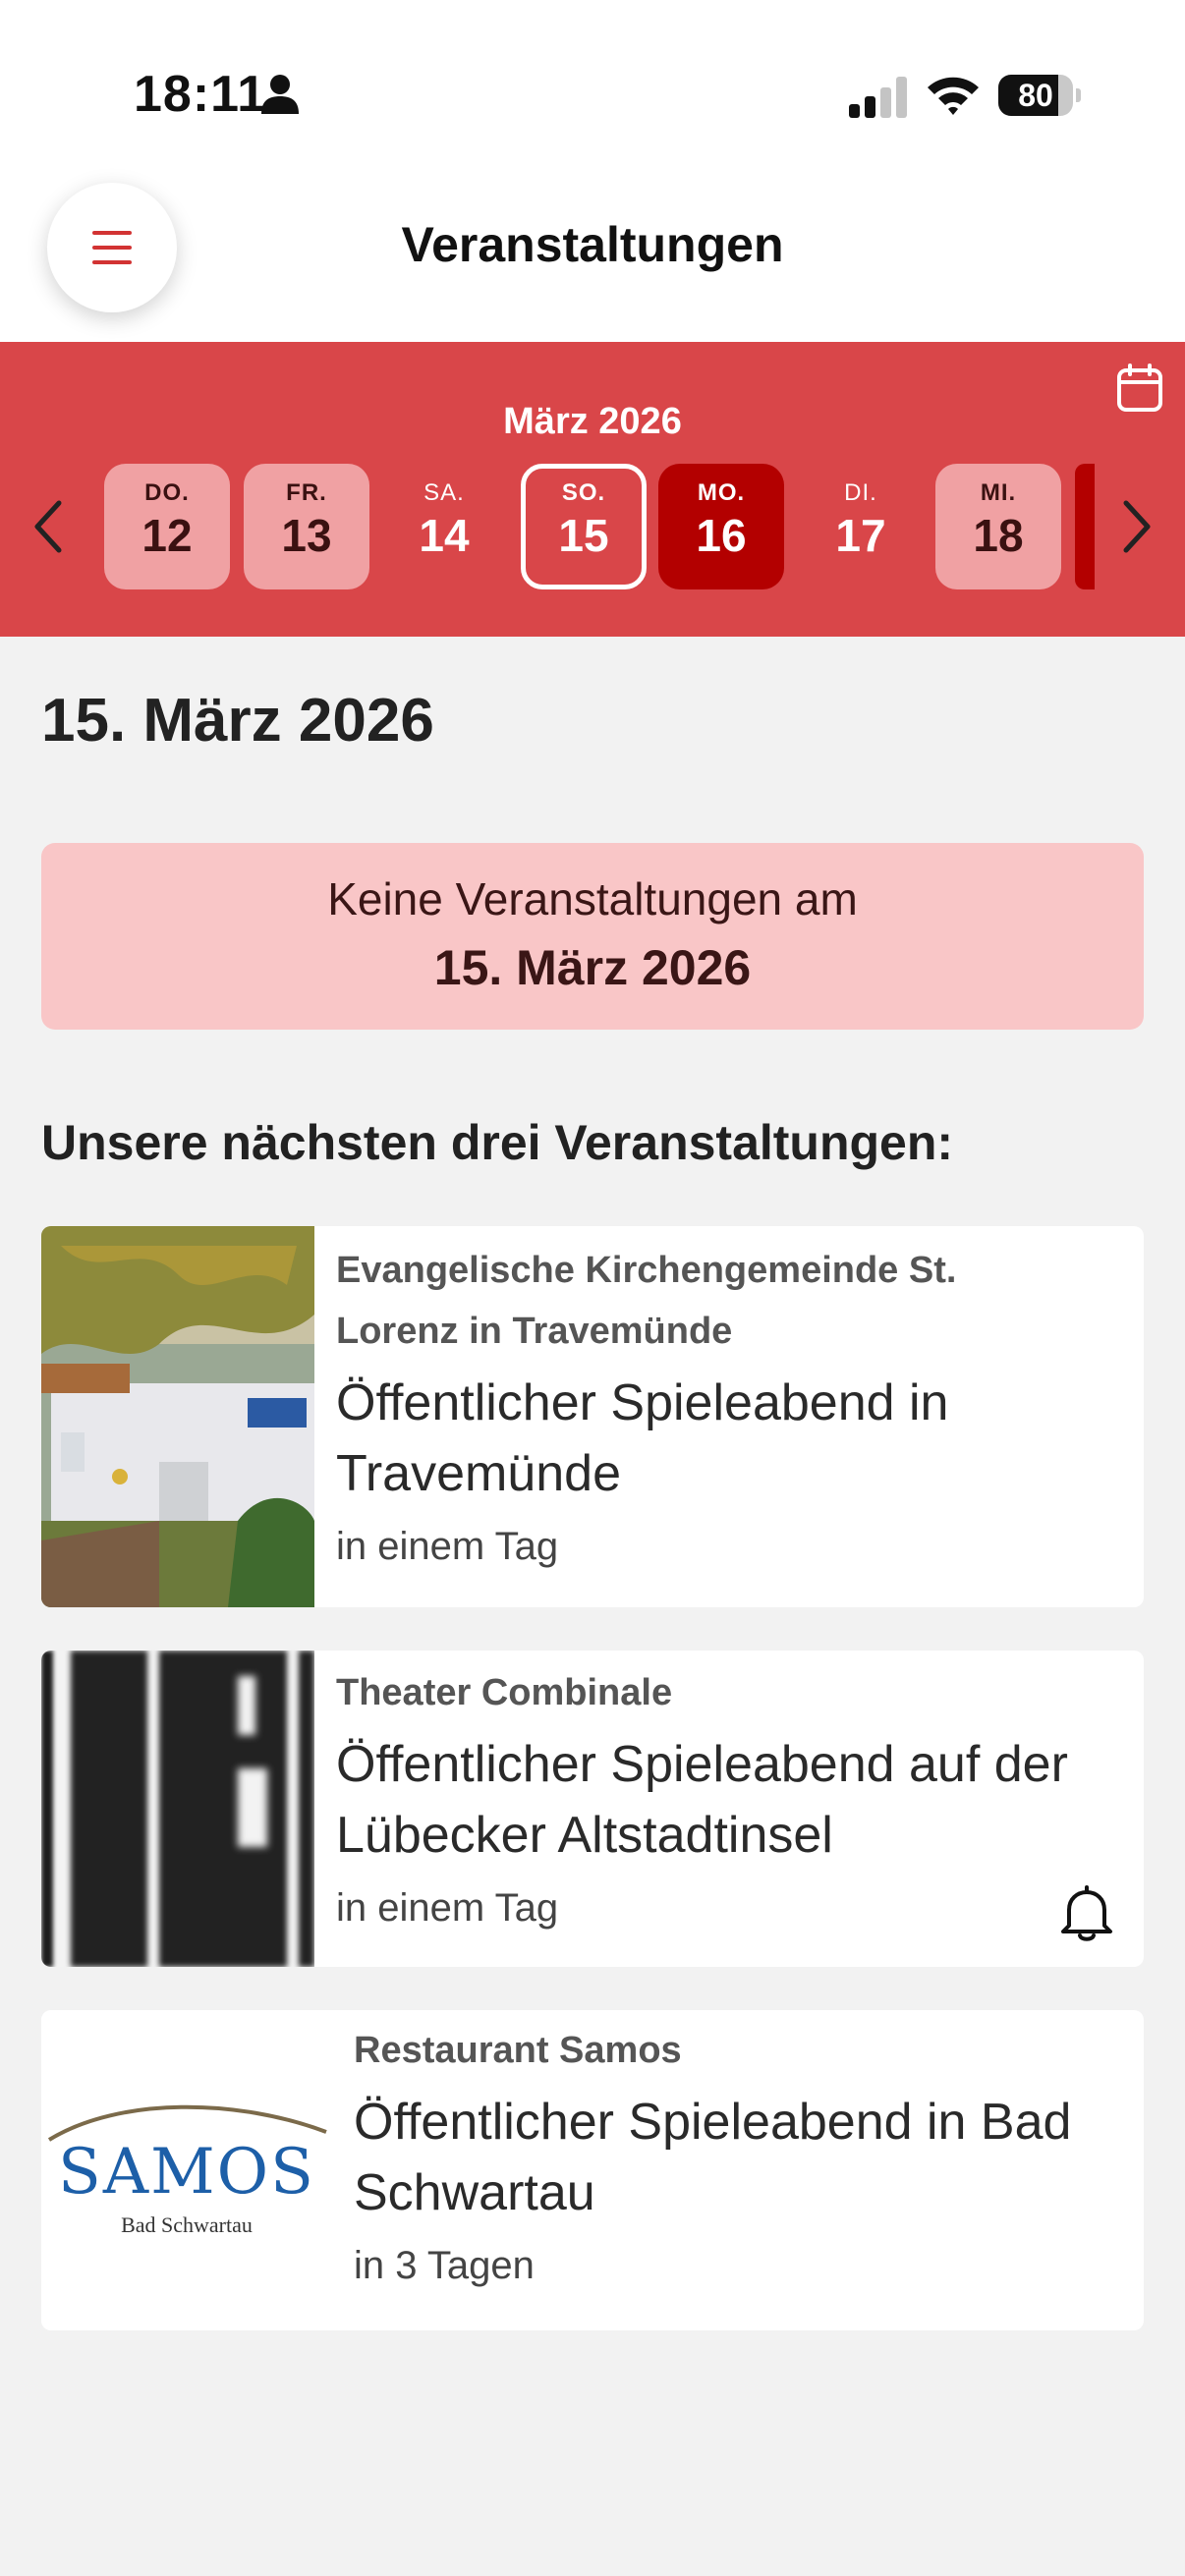 The width and height of the screenshot is (1185, 2576). Describe the element at coordinates (1035, 95) in the screenshot. I see `battery-level: 80` at that location.